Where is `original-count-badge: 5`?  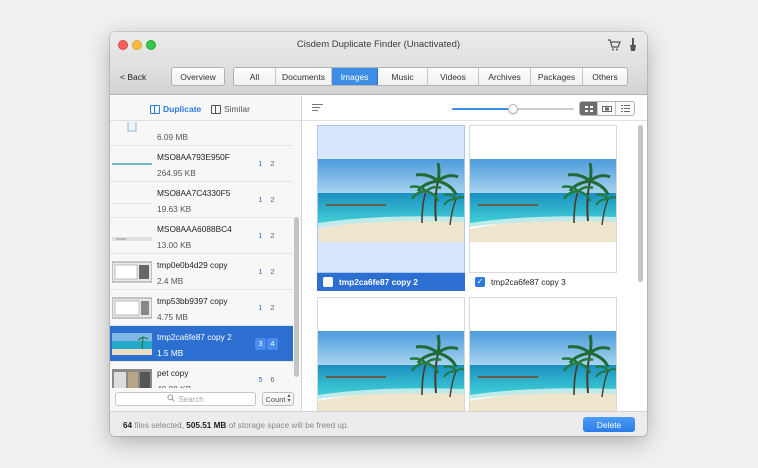 original-count-badge: 5 is located at coordinates (260, 379).